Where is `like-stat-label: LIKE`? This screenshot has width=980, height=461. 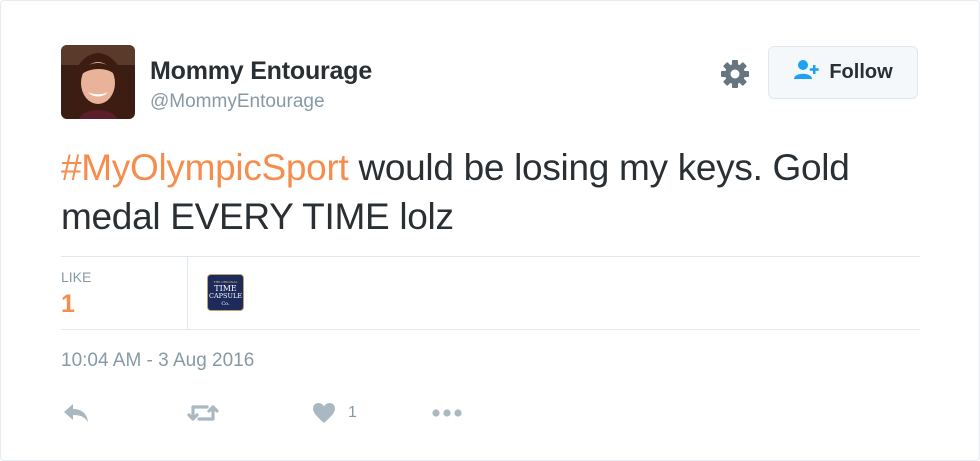 like-stat-label: LIKE is located at coordinates (76, 277).